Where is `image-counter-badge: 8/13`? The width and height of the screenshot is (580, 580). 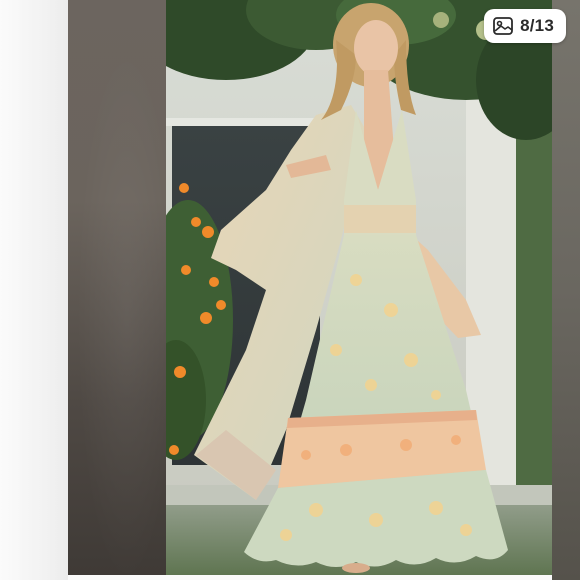 image-counter-badge: 8/13 is located at coordinates (525, 26).